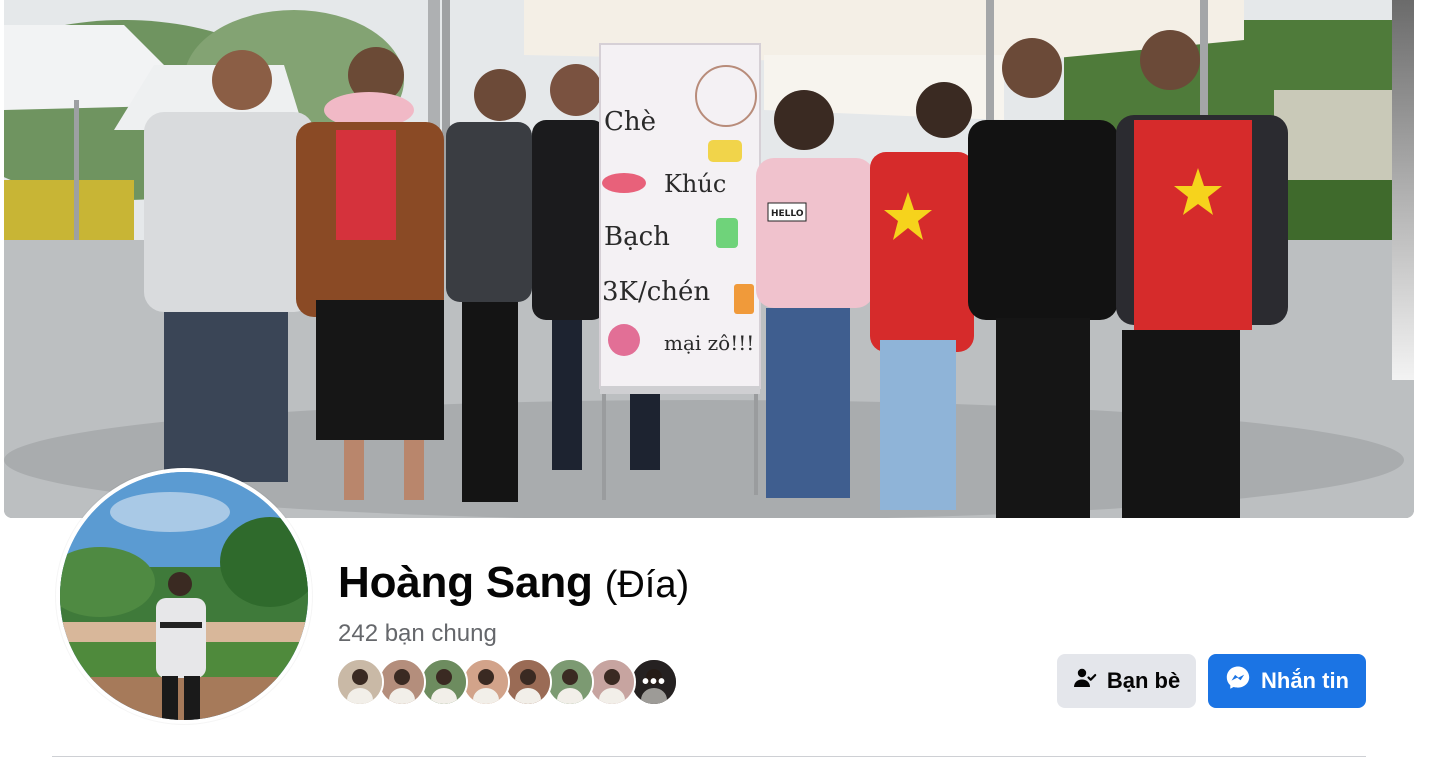  I want to click on mutual-friend-avatar: •••, so click(654, 682).